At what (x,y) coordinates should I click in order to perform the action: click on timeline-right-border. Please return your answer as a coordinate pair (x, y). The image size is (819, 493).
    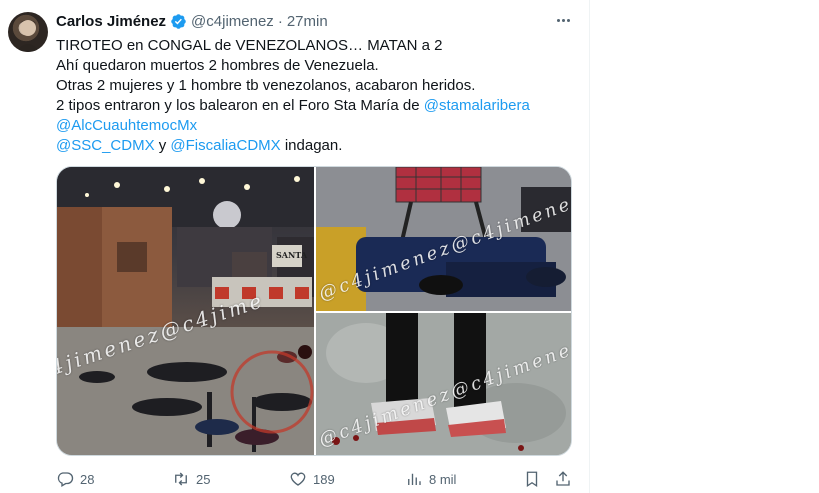
    Looking at the image, I should click on (589, 246).